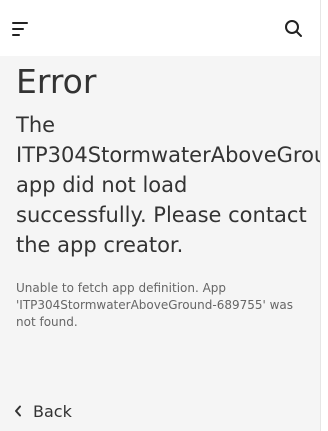 The image size is (328, 431). I want to click on error-app-name: ITP304StormwaterAboveGround-689755, so click(168, 155).